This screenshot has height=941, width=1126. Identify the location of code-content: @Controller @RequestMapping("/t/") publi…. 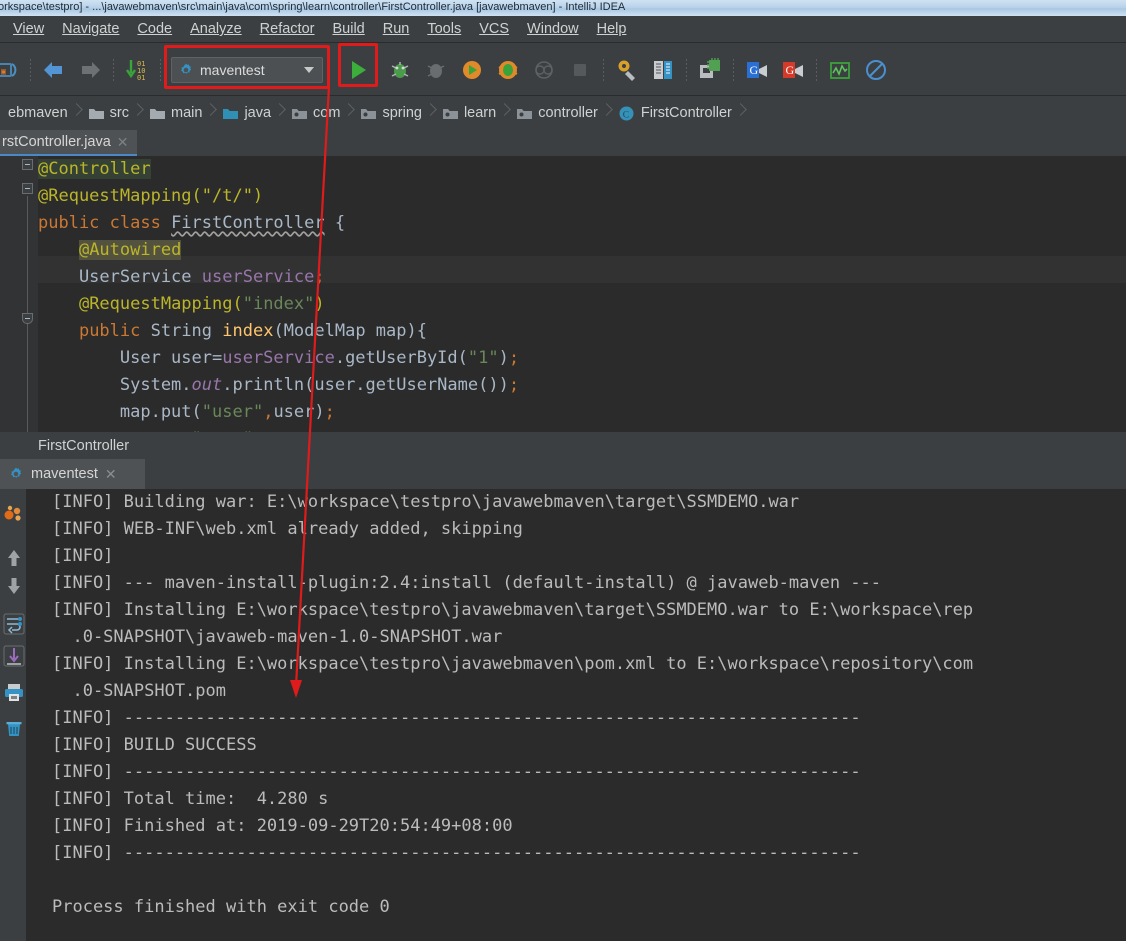
(278, 294).